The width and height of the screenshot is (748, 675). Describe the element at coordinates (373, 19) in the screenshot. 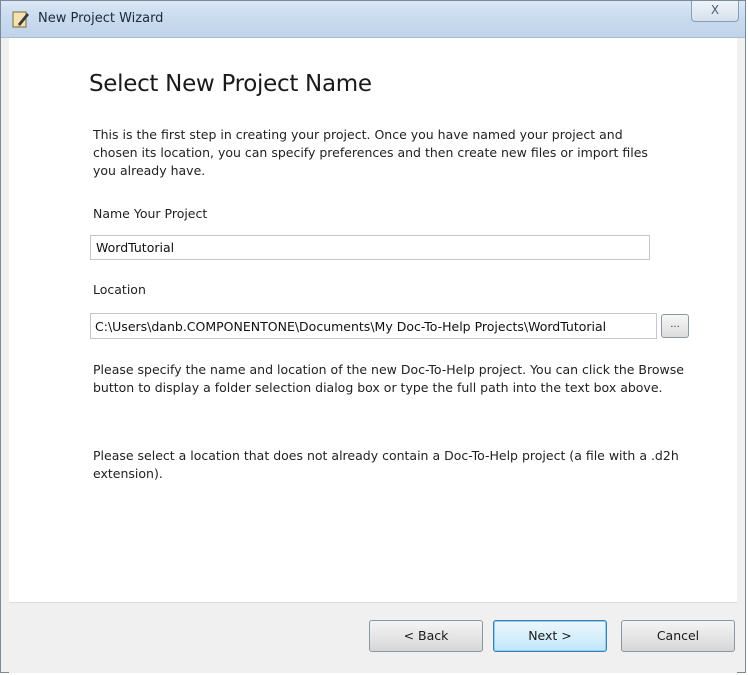

I see `title-bar: New Project Wizard X` at that location.